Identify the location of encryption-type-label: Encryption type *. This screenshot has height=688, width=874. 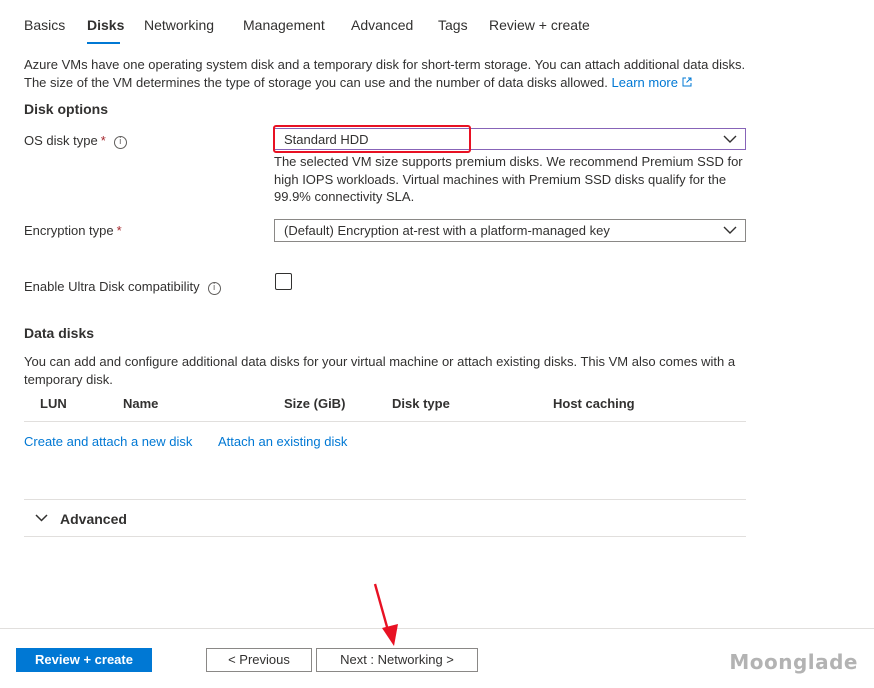
(73, 230).